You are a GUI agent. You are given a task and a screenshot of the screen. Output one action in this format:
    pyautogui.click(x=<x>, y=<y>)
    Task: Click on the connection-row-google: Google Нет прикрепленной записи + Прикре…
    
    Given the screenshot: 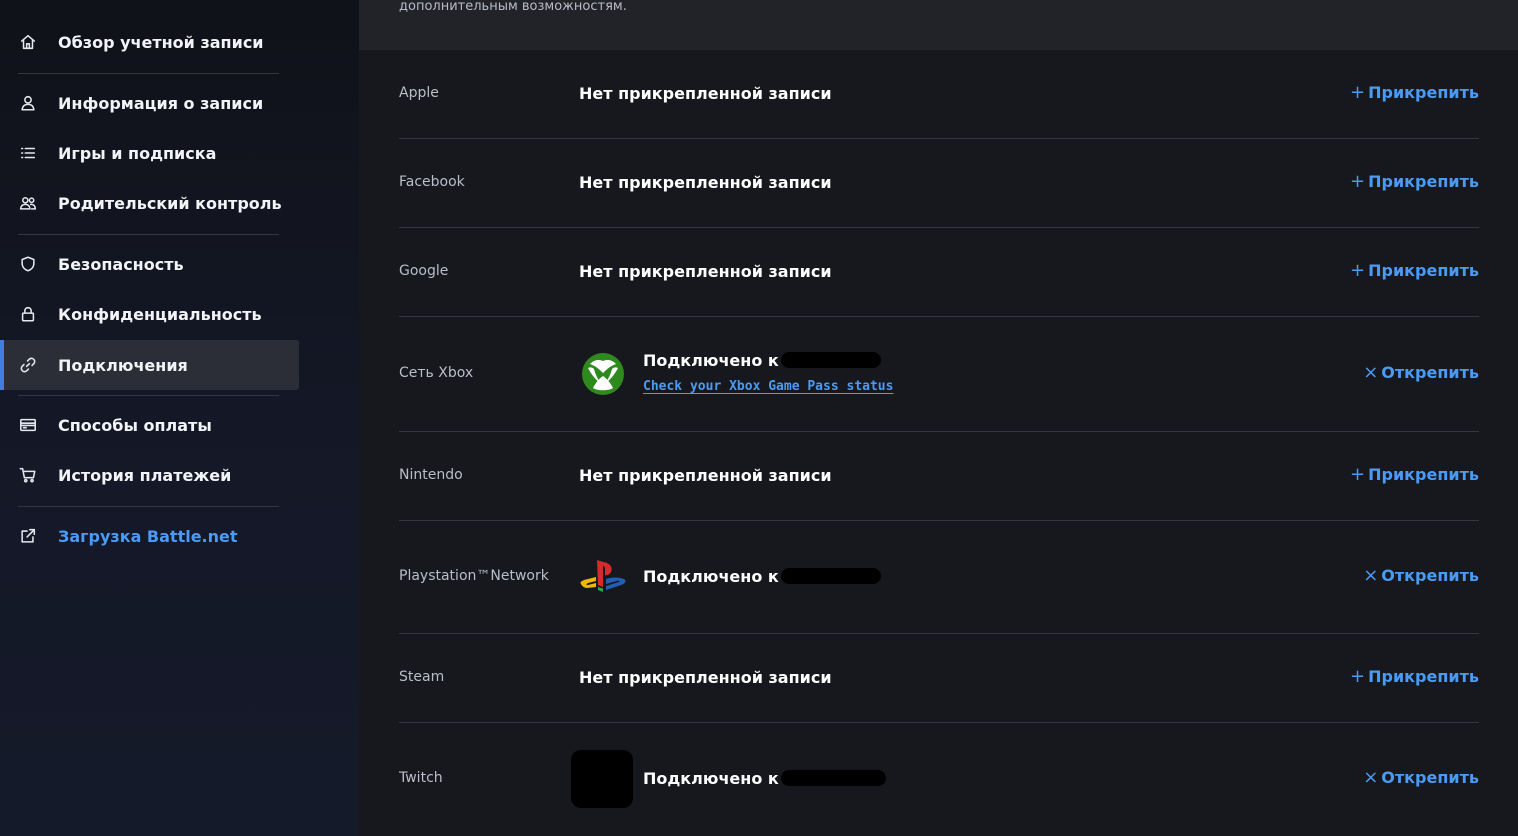 What is the action you would take?
    pyautogui.click(x=939, y=272)
    